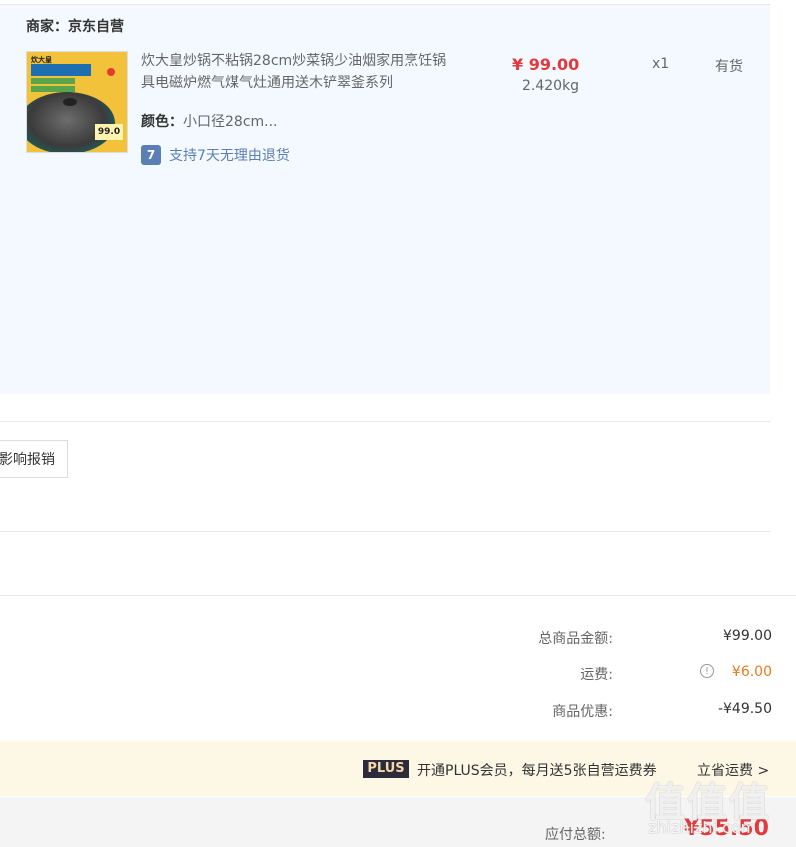 The image size is (796, 847). I want to click on item-weight: 2.420kg, so click(551, 86).